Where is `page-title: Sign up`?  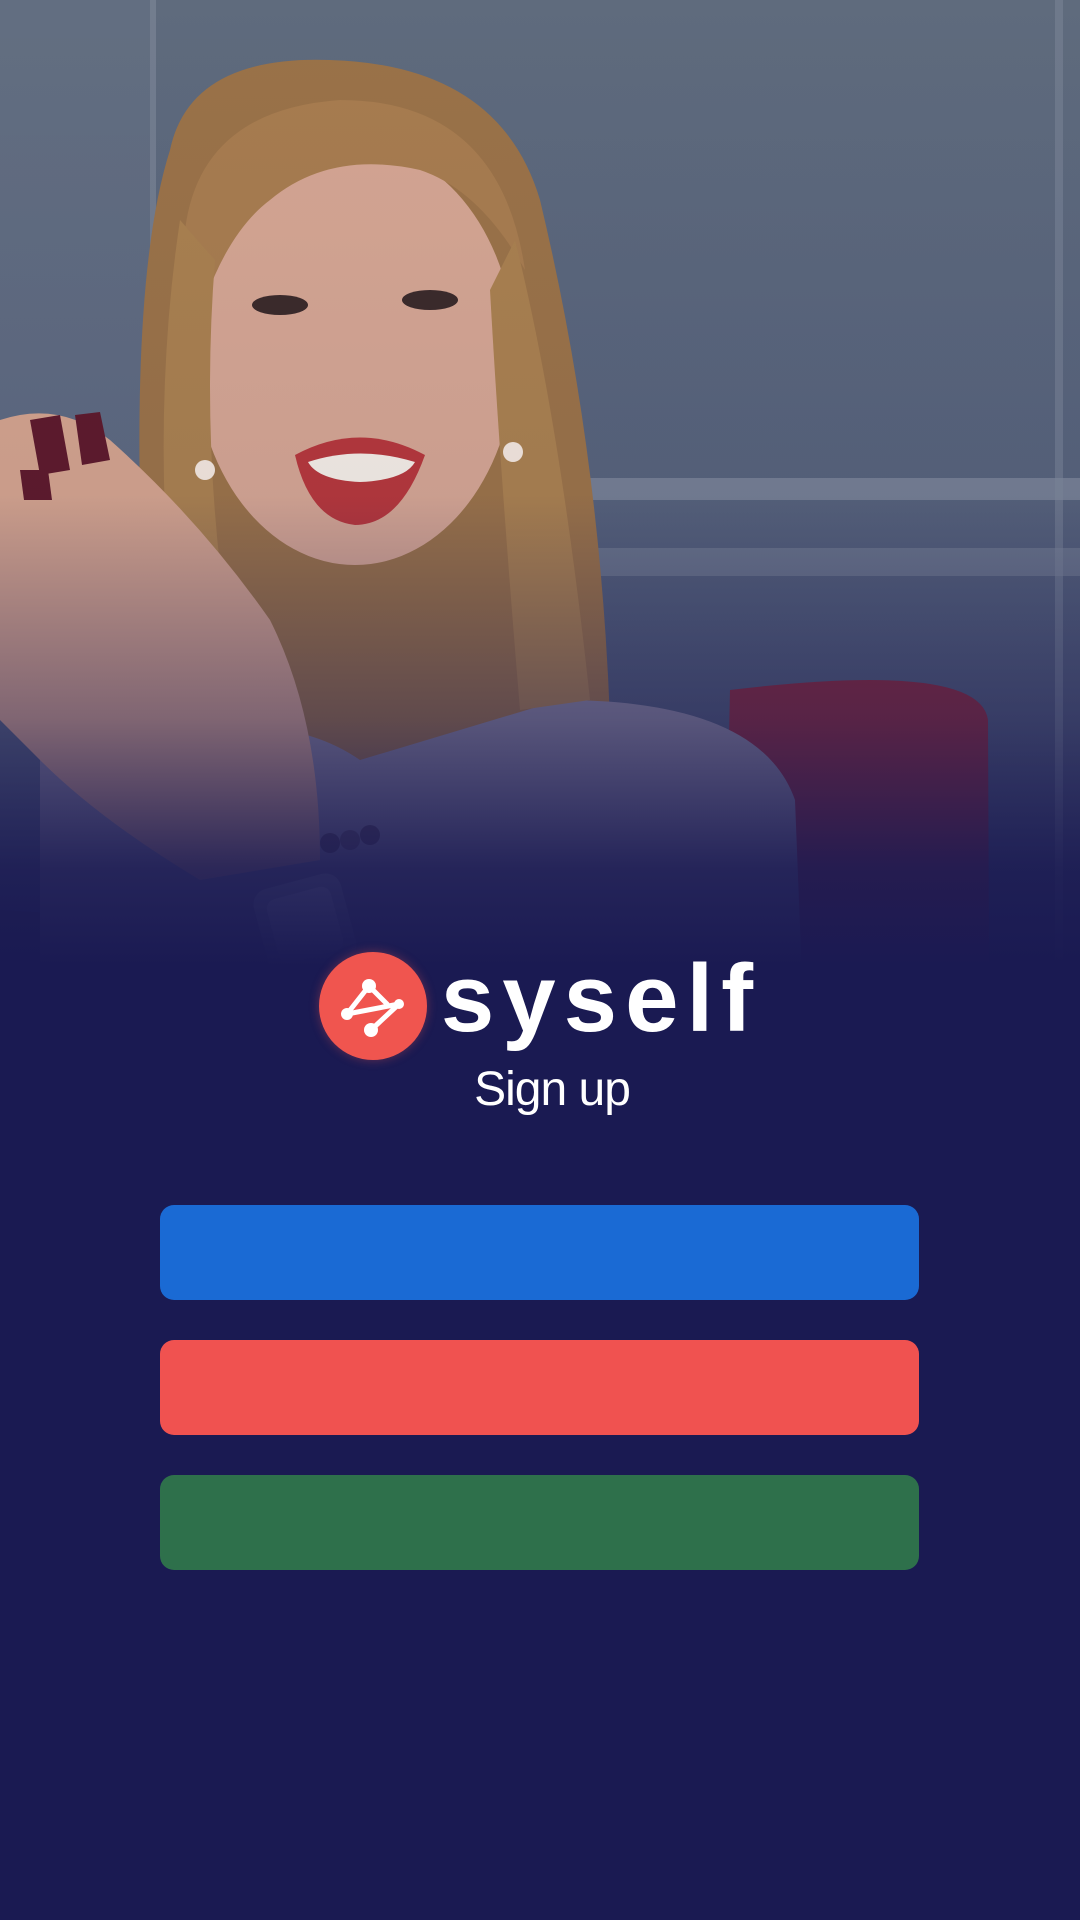 page-title: Sign up is located at coordinates (552, 1089).